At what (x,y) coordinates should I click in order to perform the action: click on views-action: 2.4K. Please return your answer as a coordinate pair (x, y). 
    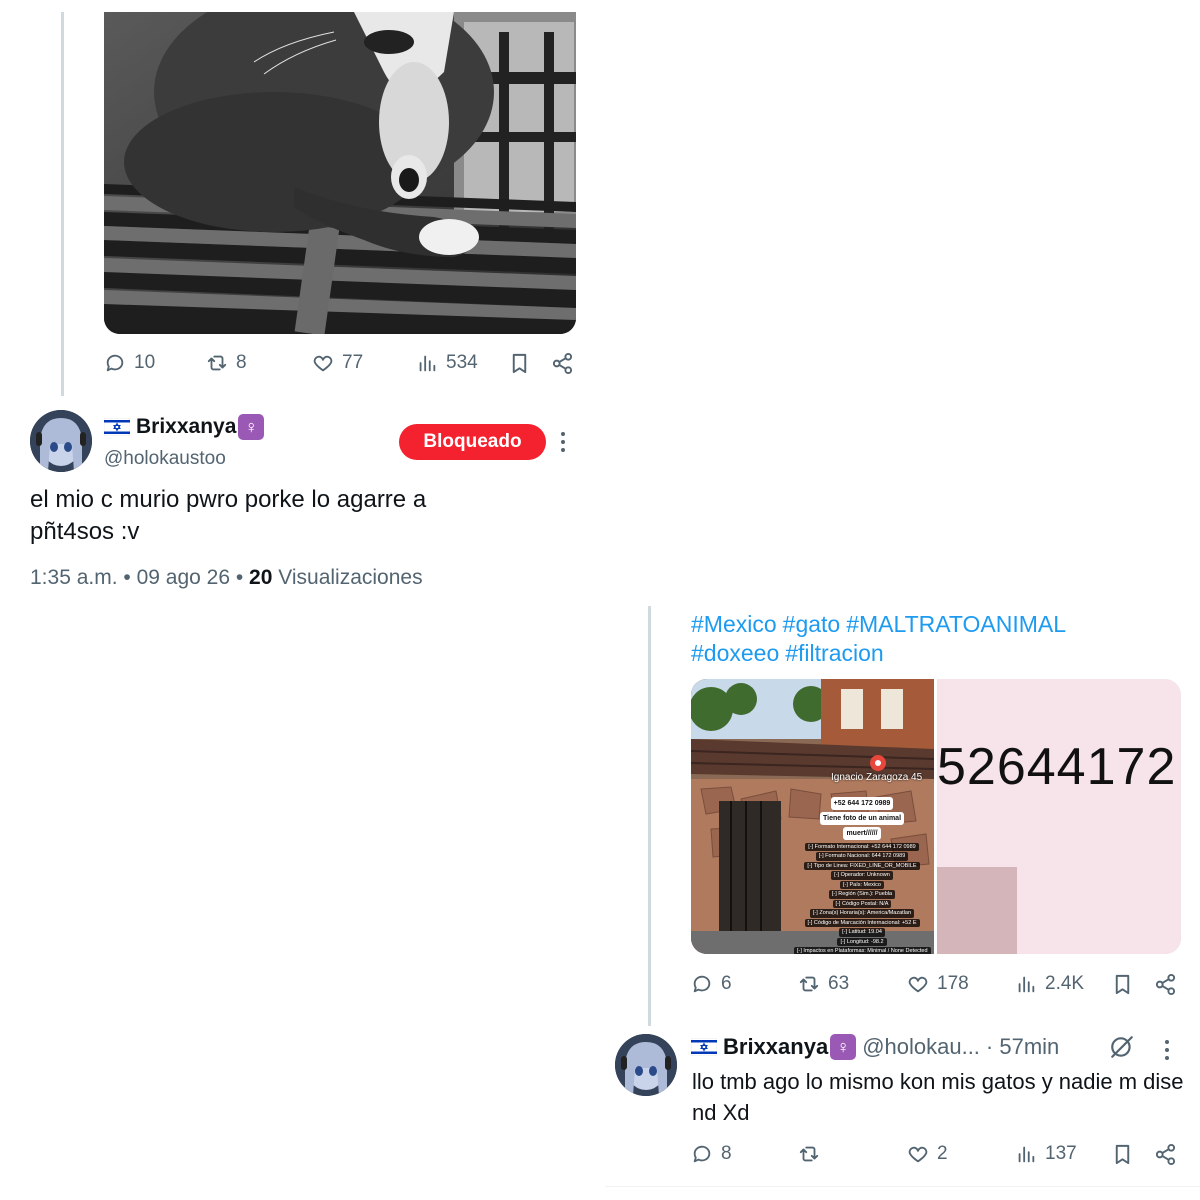
    Looking at the image, I should click on (1049, 984).